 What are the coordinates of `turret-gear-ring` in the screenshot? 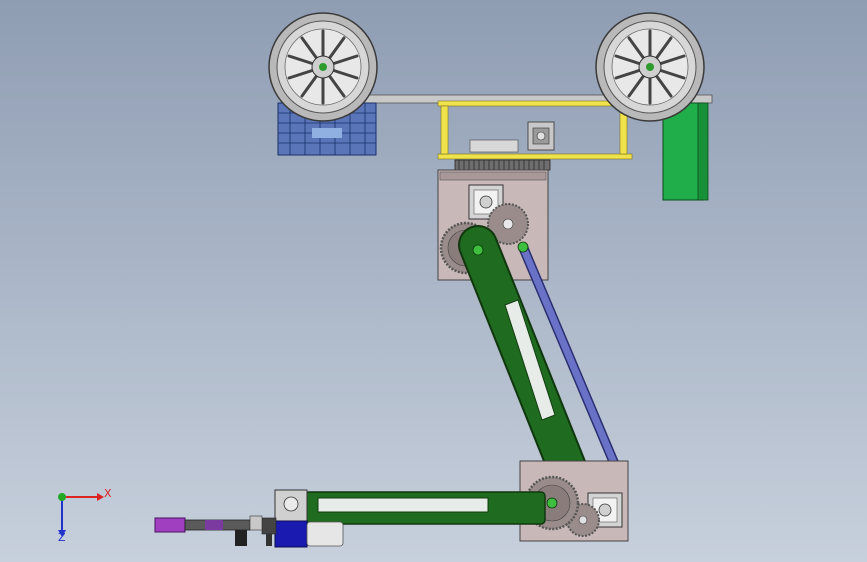 It's located at (502, 165).